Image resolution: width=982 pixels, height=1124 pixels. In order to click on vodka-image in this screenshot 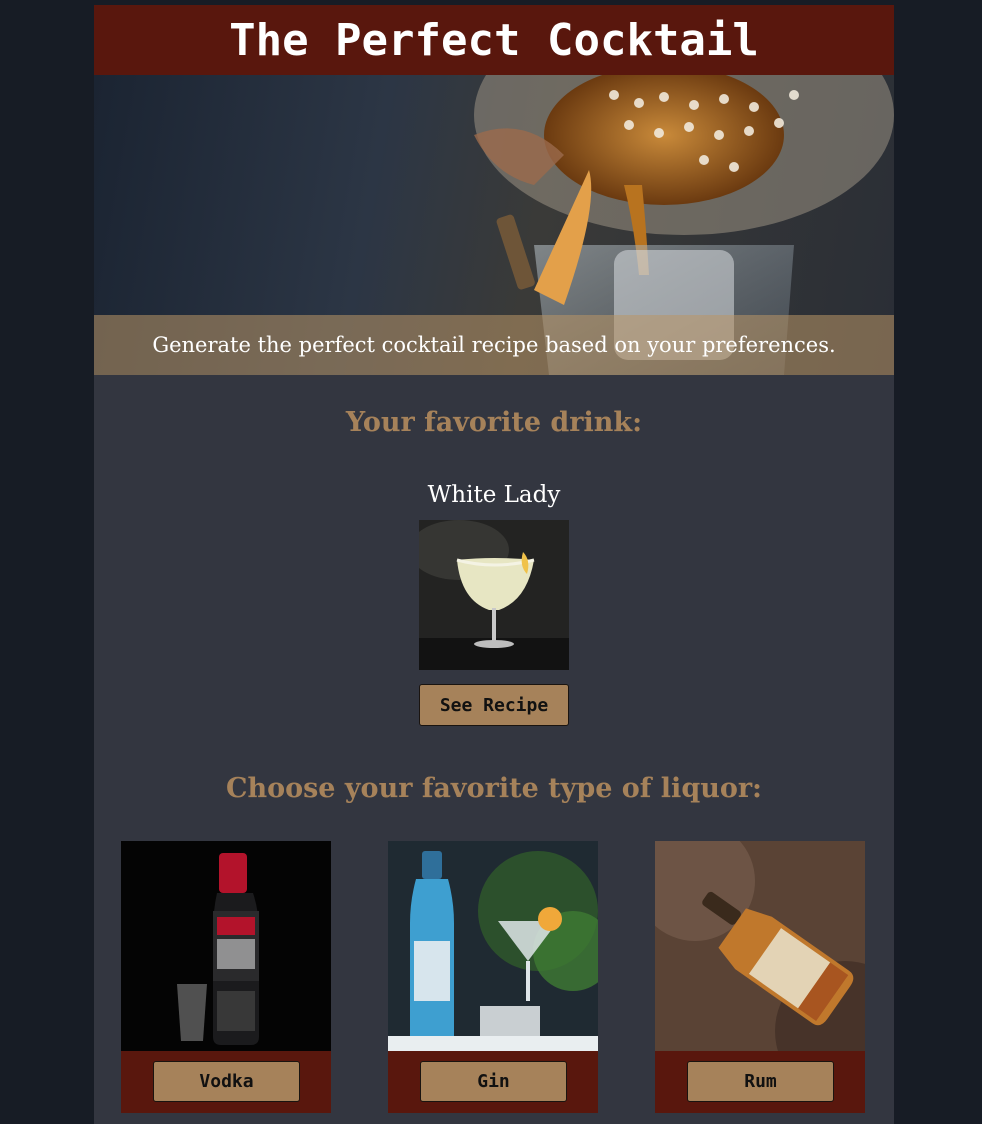, I will do `click(226, 946)`.